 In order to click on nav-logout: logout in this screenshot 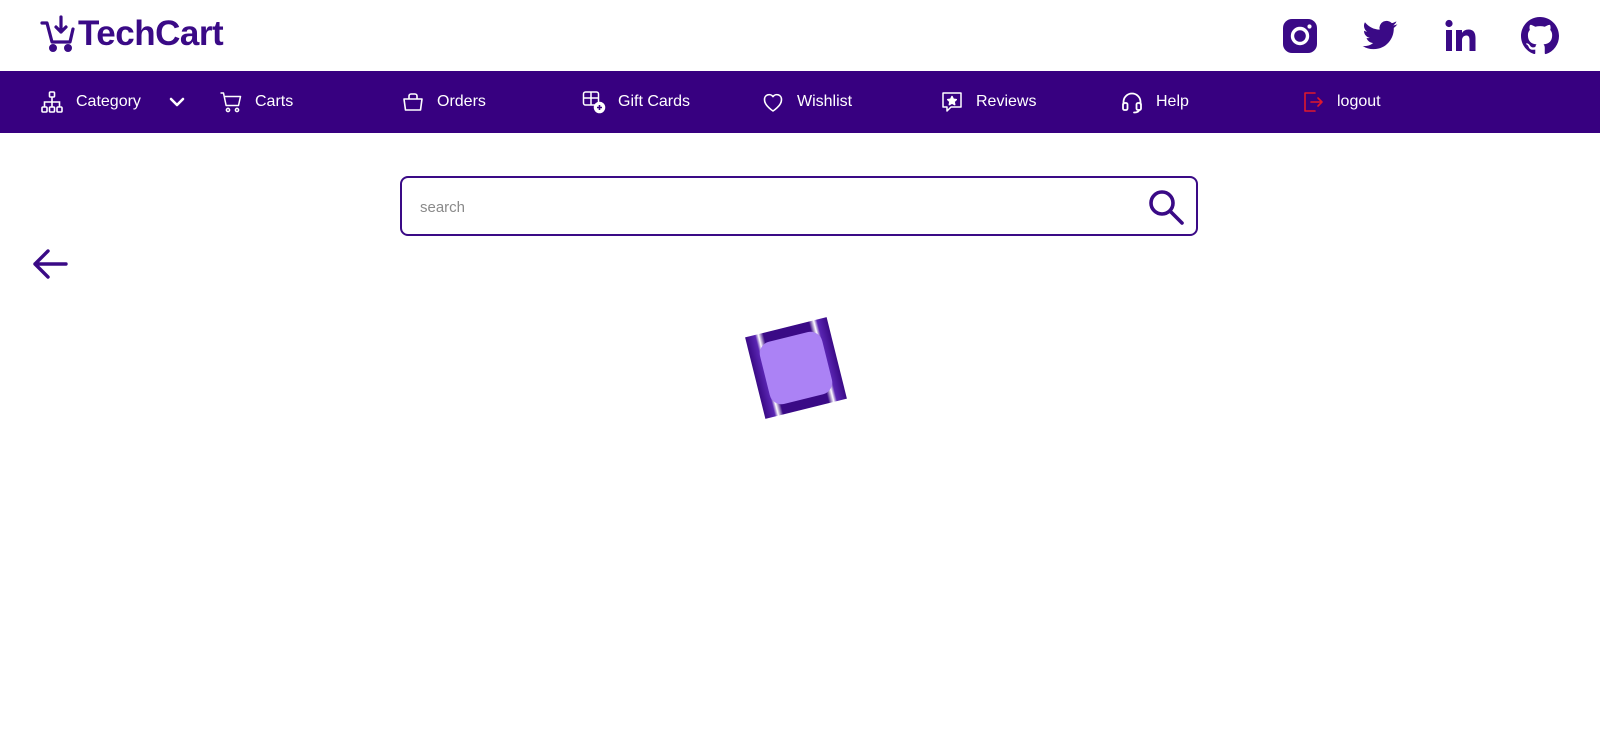, I will do `click(1341, 102)`.